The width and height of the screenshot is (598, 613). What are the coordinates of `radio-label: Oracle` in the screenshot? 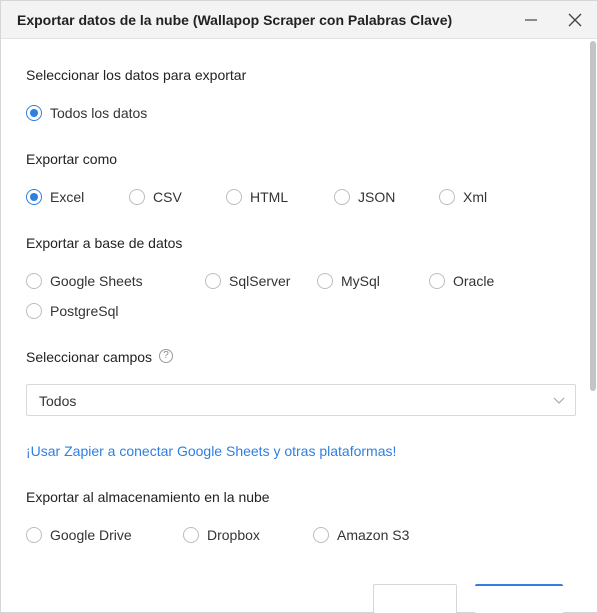 It's located at (474, 281).